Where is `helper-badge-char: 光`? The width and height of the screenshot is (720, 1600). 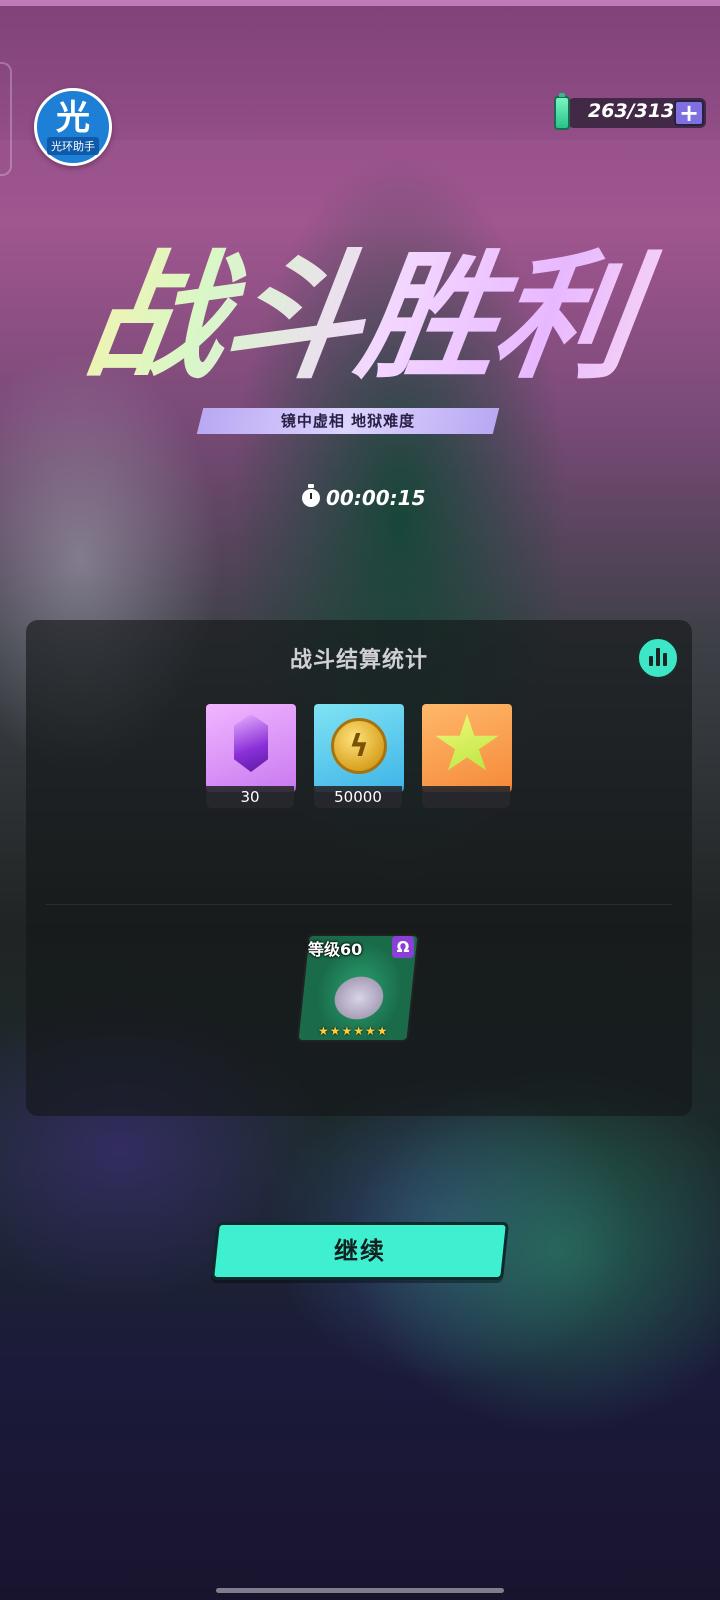 helper-badge-char: 光 is located at coordinates (73, 118).